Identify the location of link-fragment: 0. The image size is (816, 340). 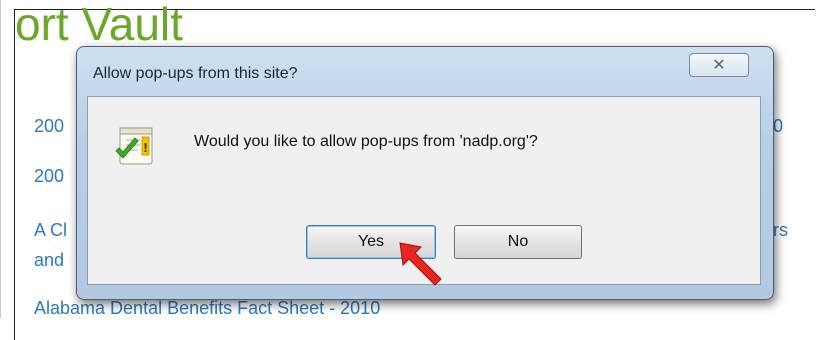
(778, 126).